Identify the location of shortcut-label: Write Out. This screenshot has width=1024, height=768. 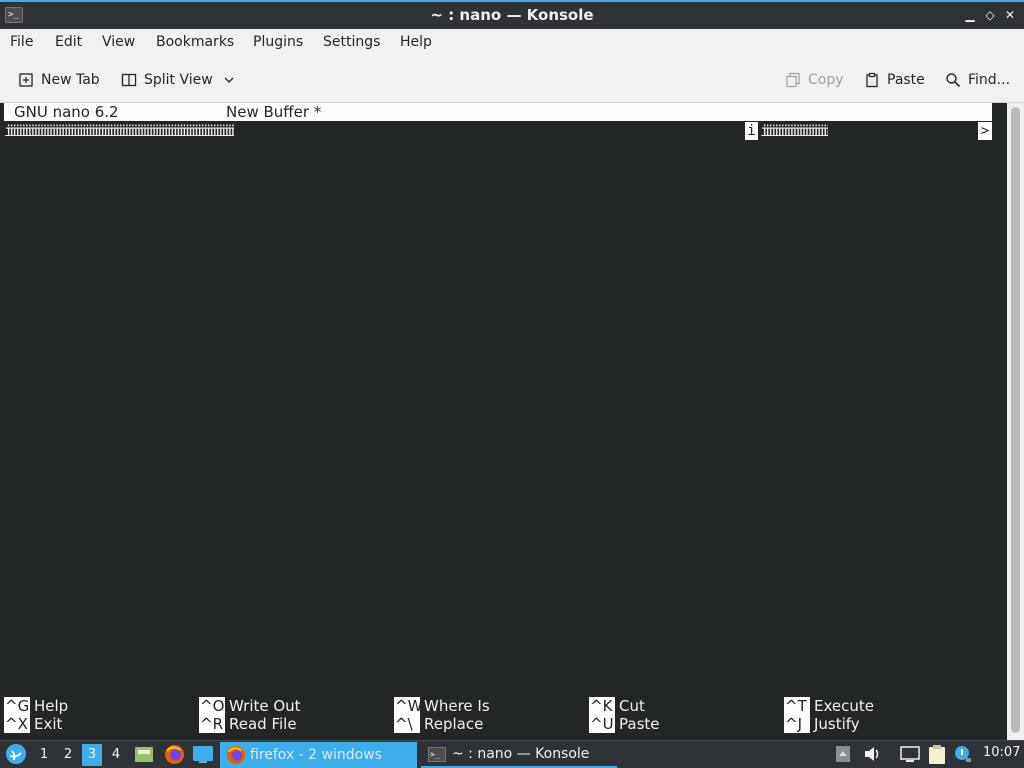
(265, 706).